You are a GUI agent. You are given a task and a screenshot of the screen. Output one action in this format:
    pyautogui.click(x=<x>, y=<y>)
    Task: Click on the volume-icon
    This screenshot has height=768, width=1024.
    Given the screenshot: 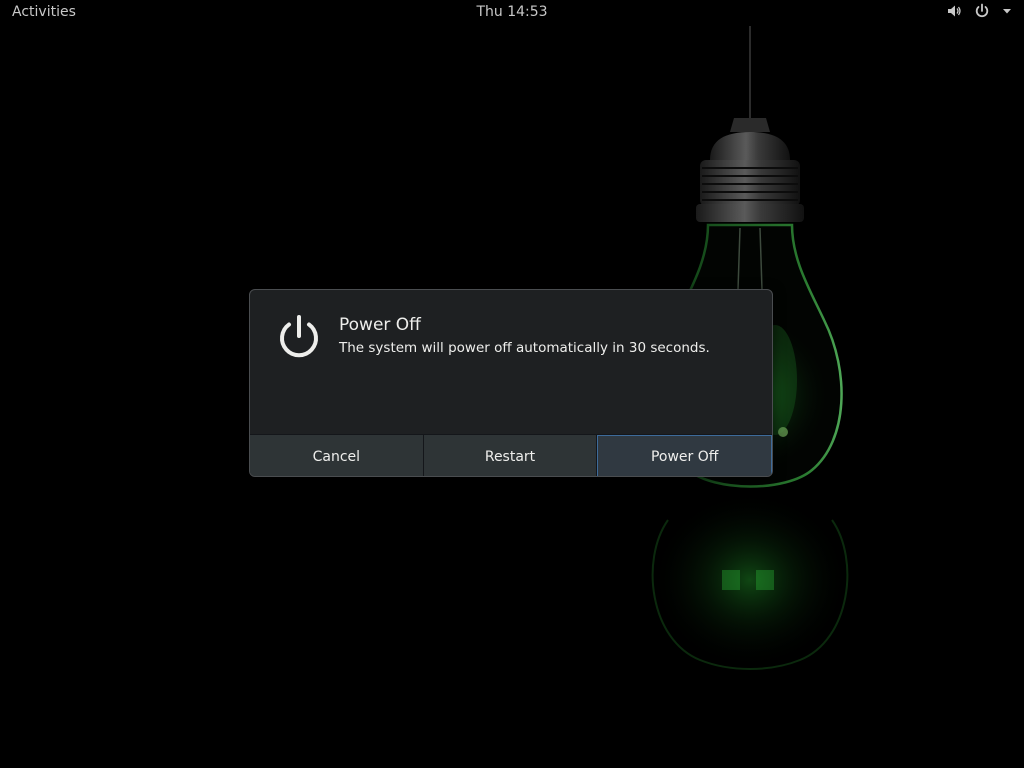 What is the action you would take?
    pyautogui.click(x=954, y=11)
    